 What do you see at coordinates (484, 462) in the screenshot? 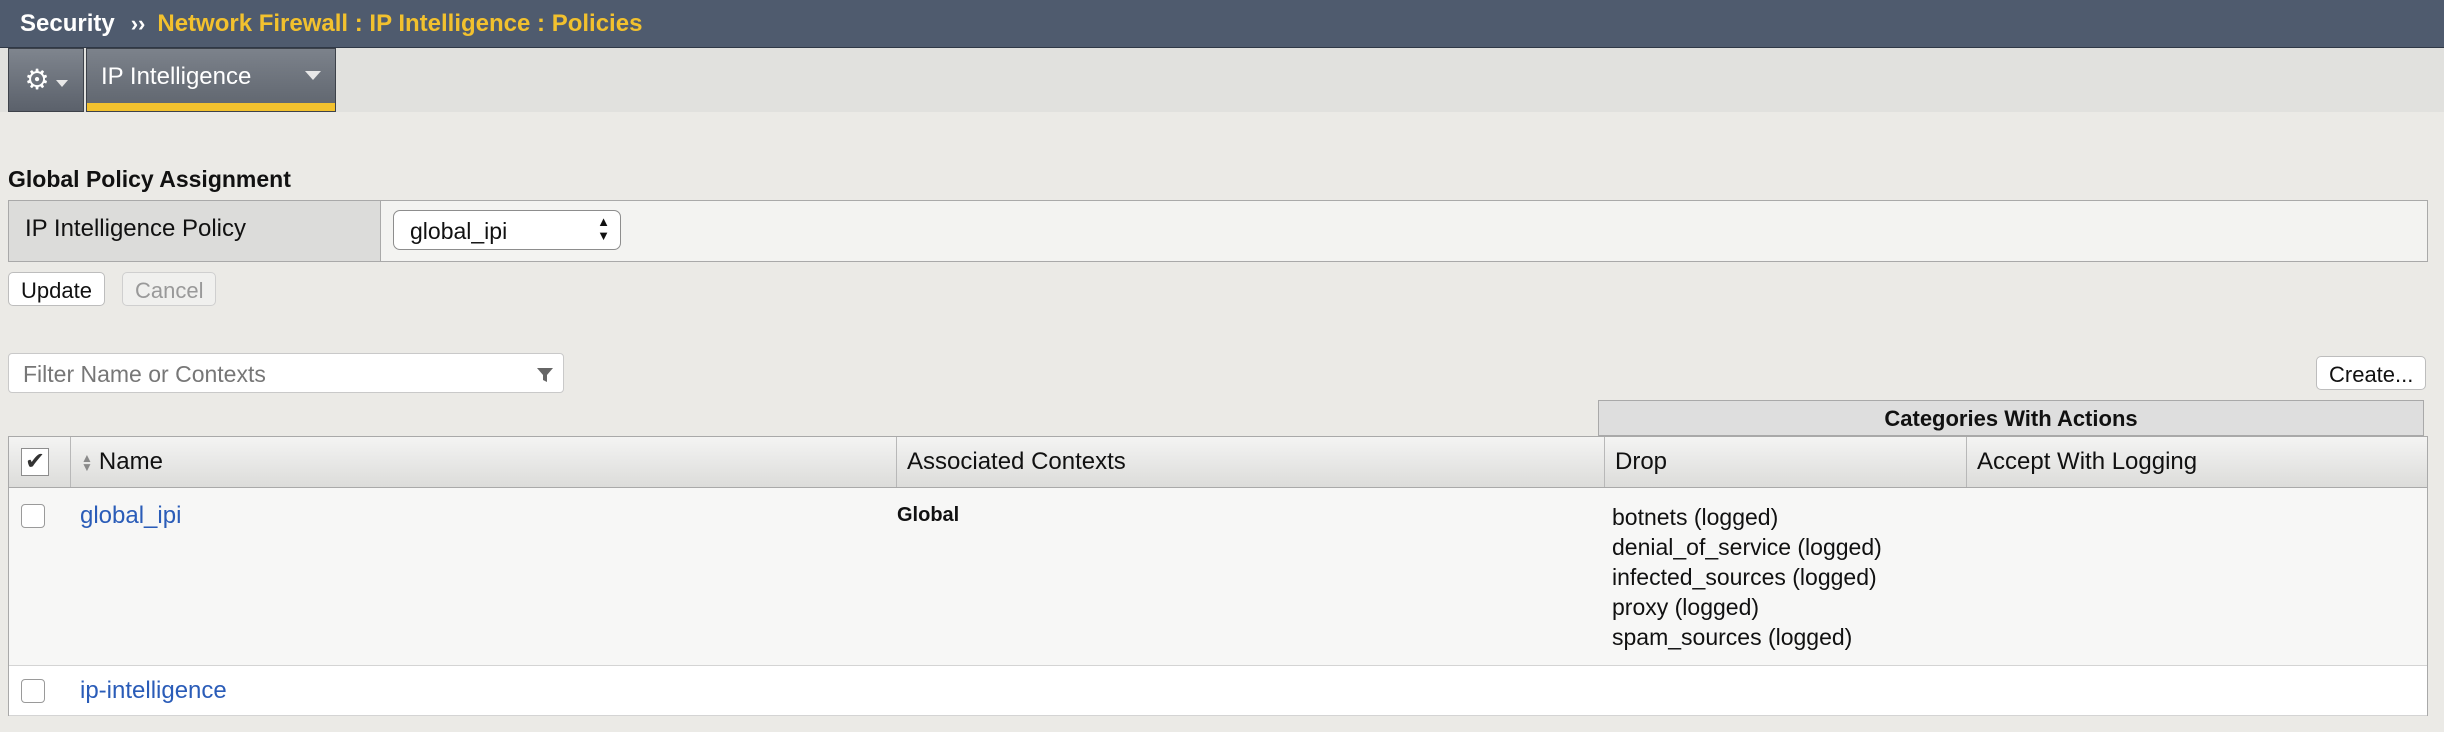
I see `column-header-name: ▲ ▼ Name` at bounding box center [484, 462].